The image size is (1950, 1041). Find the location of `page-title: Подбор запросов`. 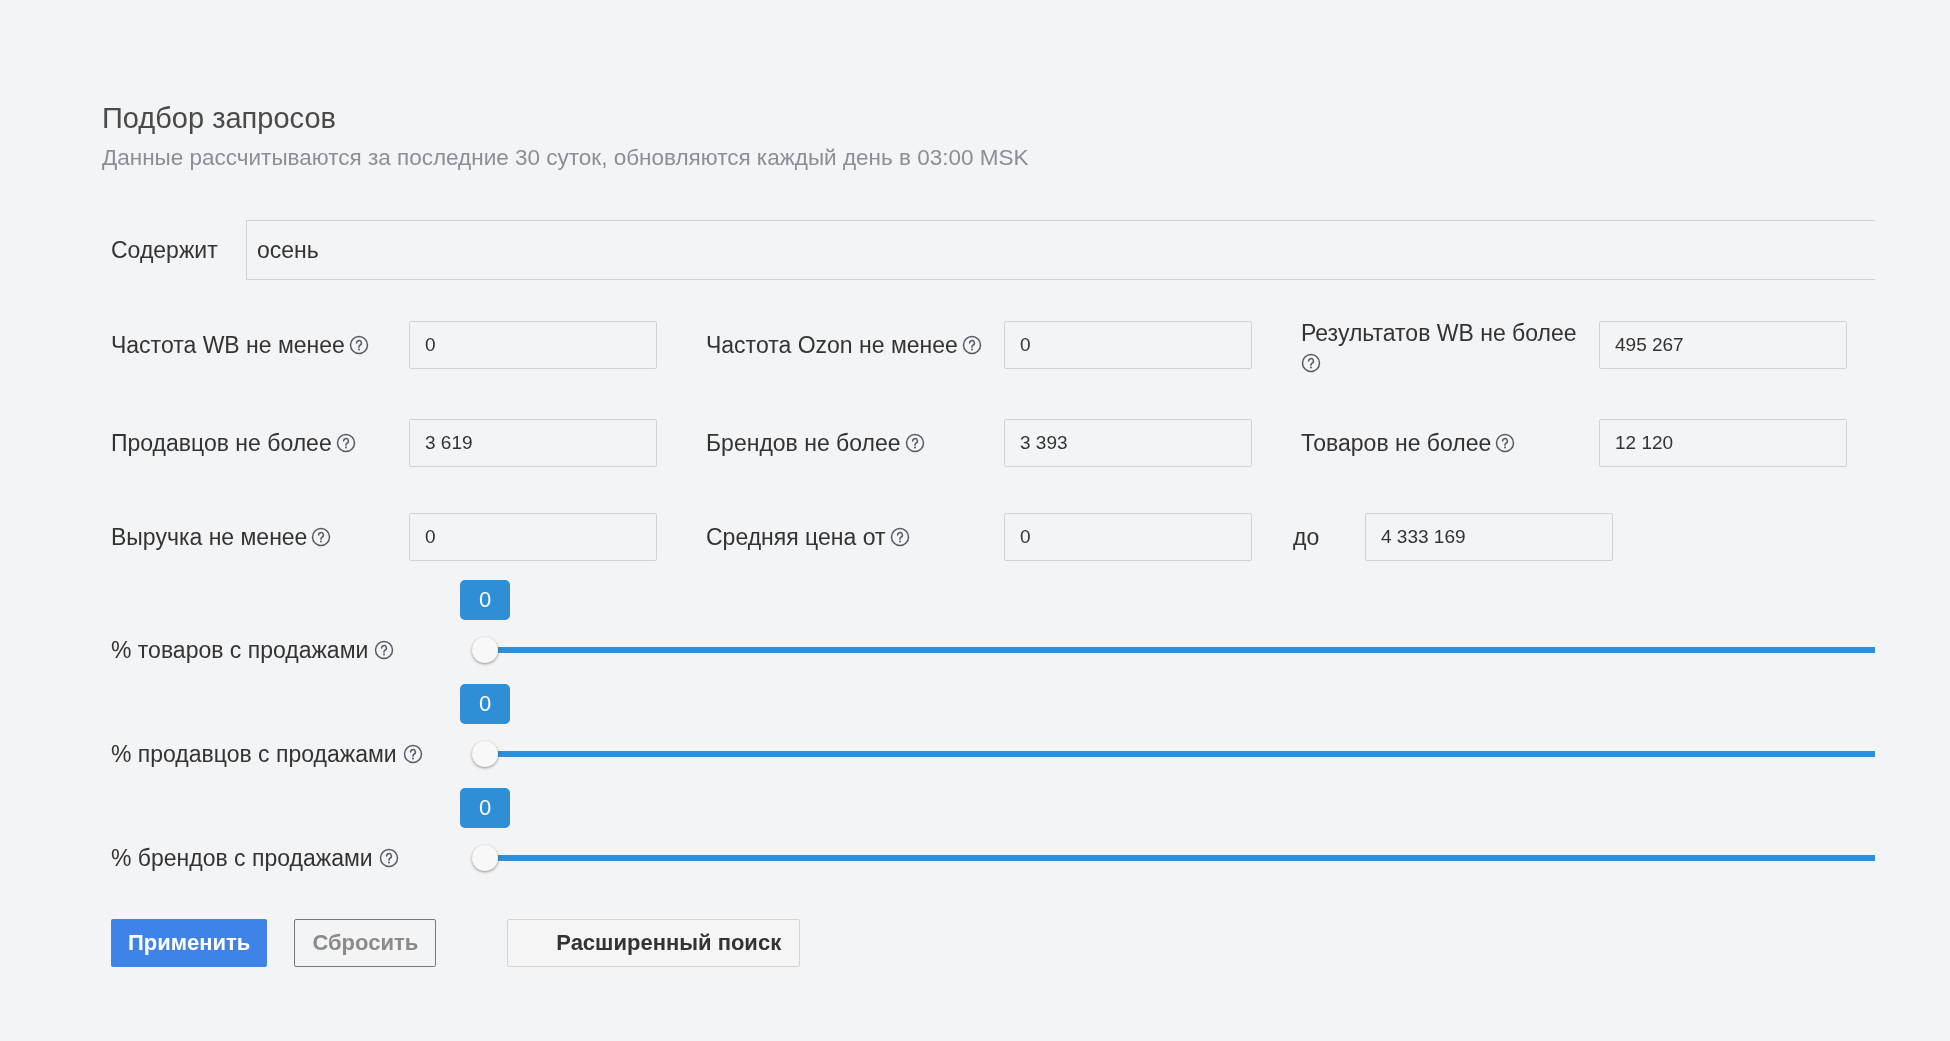

page-title: Подбор запросов is located at coordinates (219, 118).